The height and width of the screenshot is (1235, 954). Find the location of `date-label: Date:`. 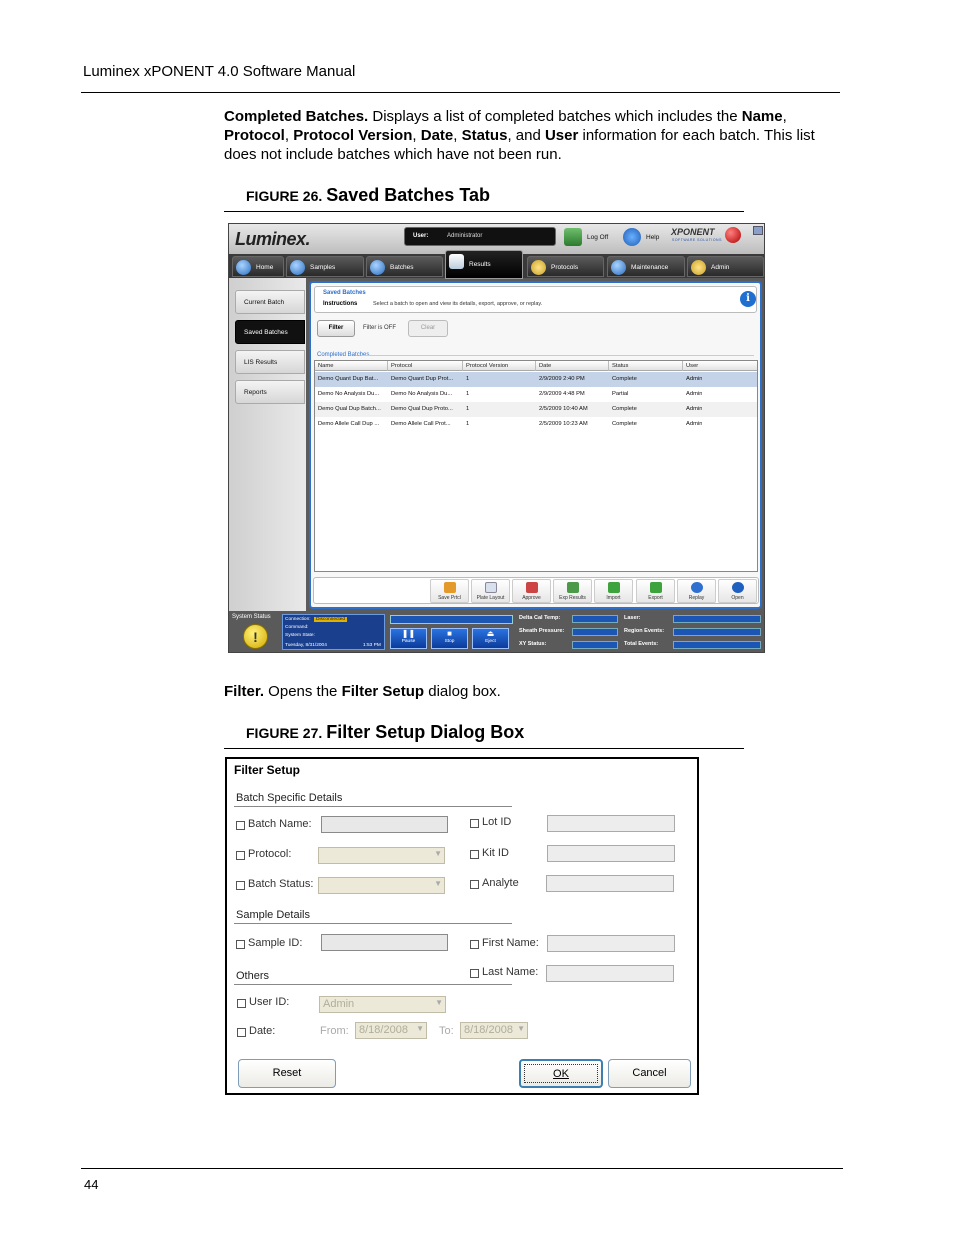

date-label: Date: is located at coordinates (262, 1031).